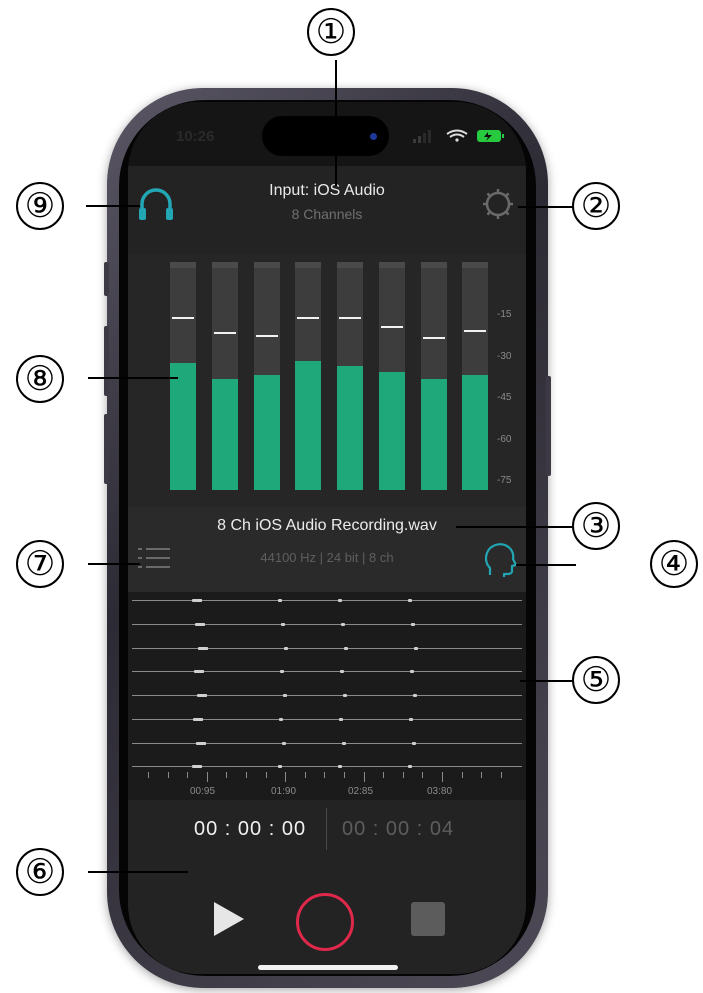  I want to click on status-icons, so click(458, 136).